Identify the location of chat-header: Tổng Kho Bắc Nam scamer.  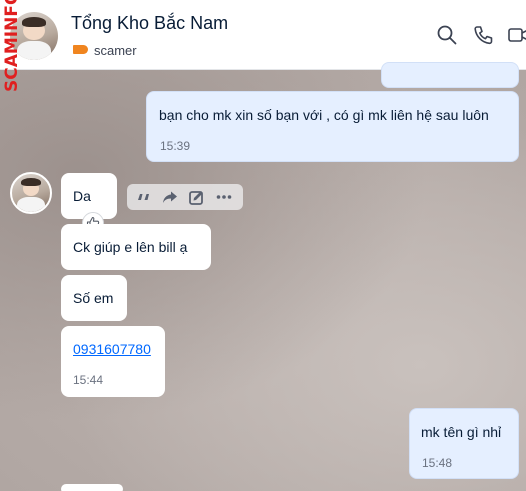
(263, 35).